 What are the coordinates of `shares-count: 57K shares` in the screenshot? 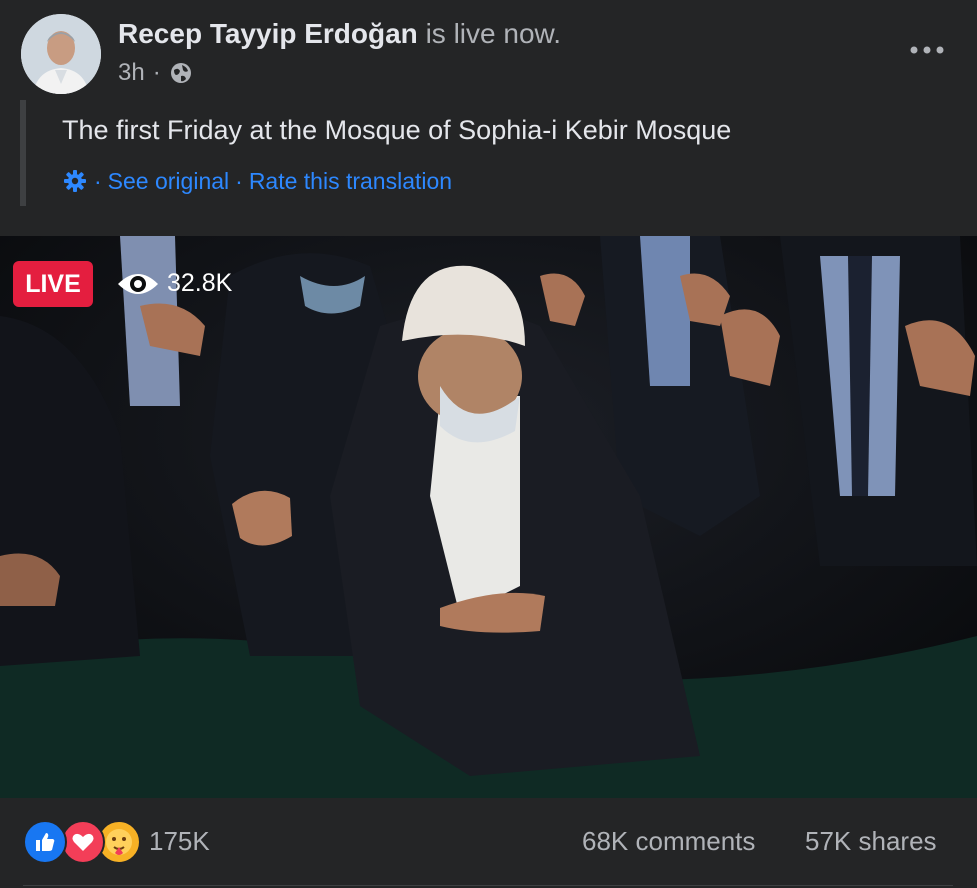 It's located at (871, 841).